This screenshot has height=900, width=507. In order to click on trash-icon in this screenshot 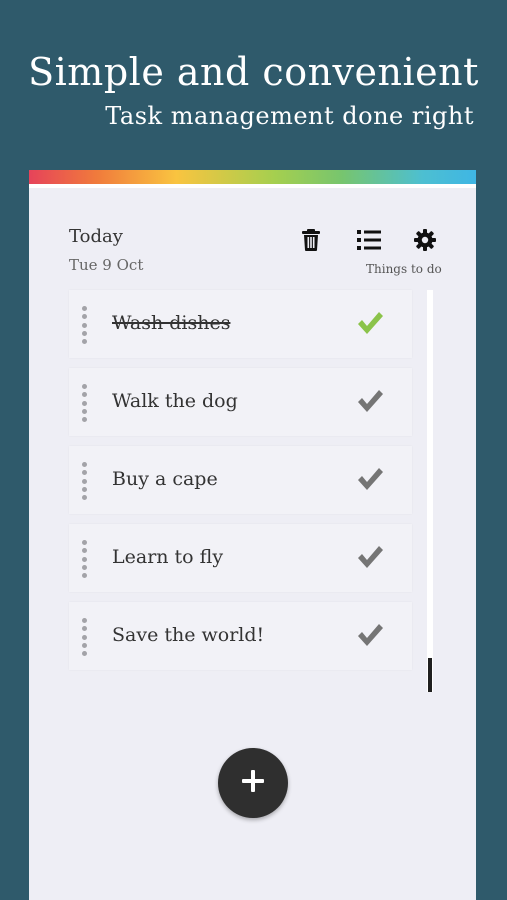, I will do `click(311, 240)`.